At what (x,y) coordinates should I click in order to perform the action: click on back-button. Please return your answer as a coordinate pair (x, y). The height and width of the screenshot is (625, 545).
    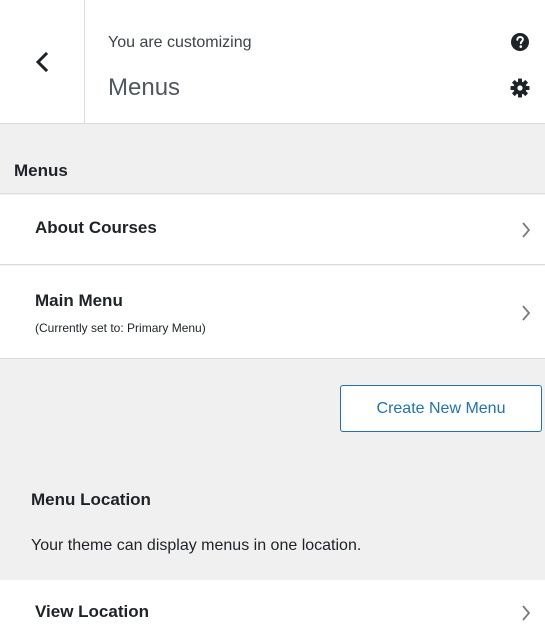
    Looking at the image, I should click on (42, 61).